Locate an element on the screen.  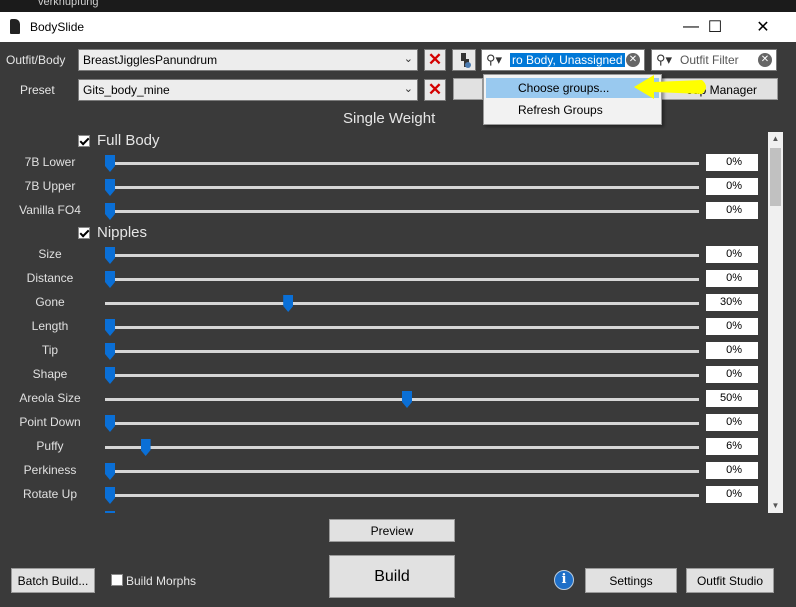
slider-name: Tip is located at coordinates (50, 350).